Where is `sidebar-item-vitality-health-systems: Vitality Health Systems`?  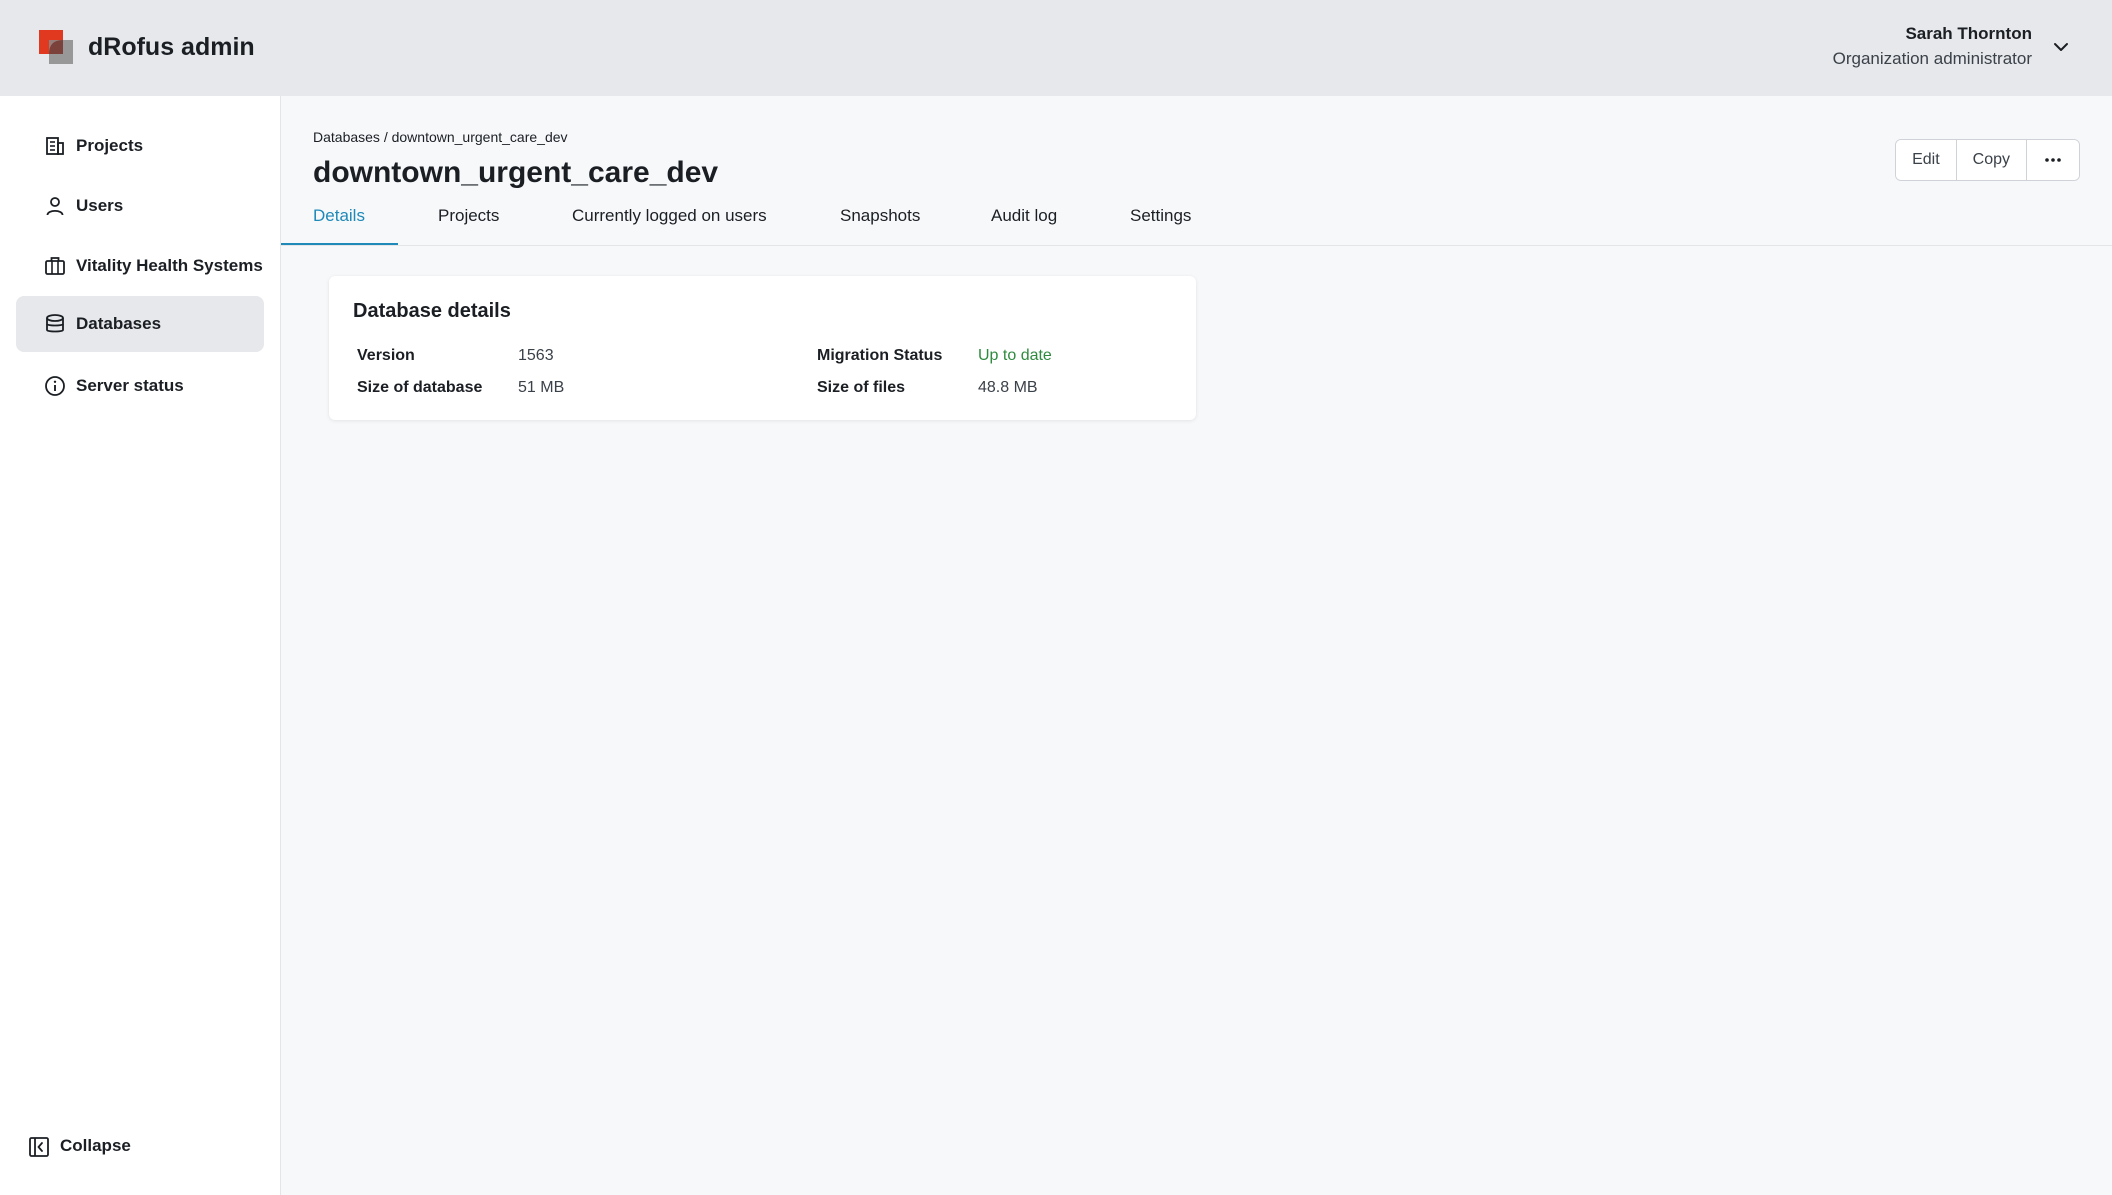
sidebar-item-vitality-health-systems: Vitality Health Systems is located at coordinates (140, 266).